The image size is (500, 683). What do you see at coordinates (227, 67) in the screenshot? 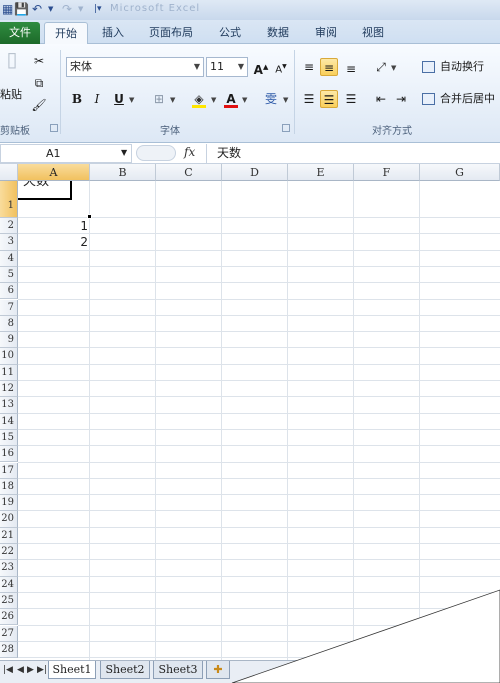
I see `font-size-select: 11 ▼` at bounding box center [227, 67].